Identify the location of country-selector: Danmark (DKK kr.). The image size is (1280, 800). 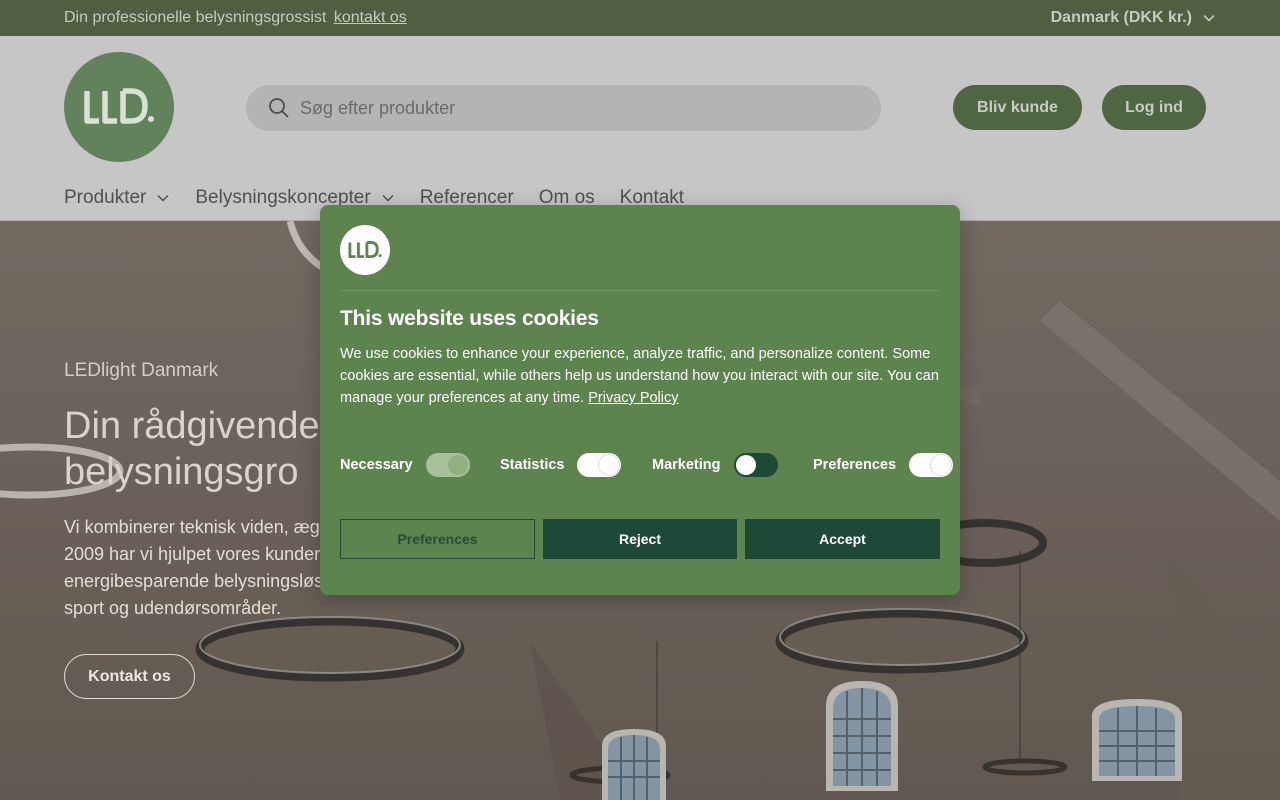
(1133, 18).